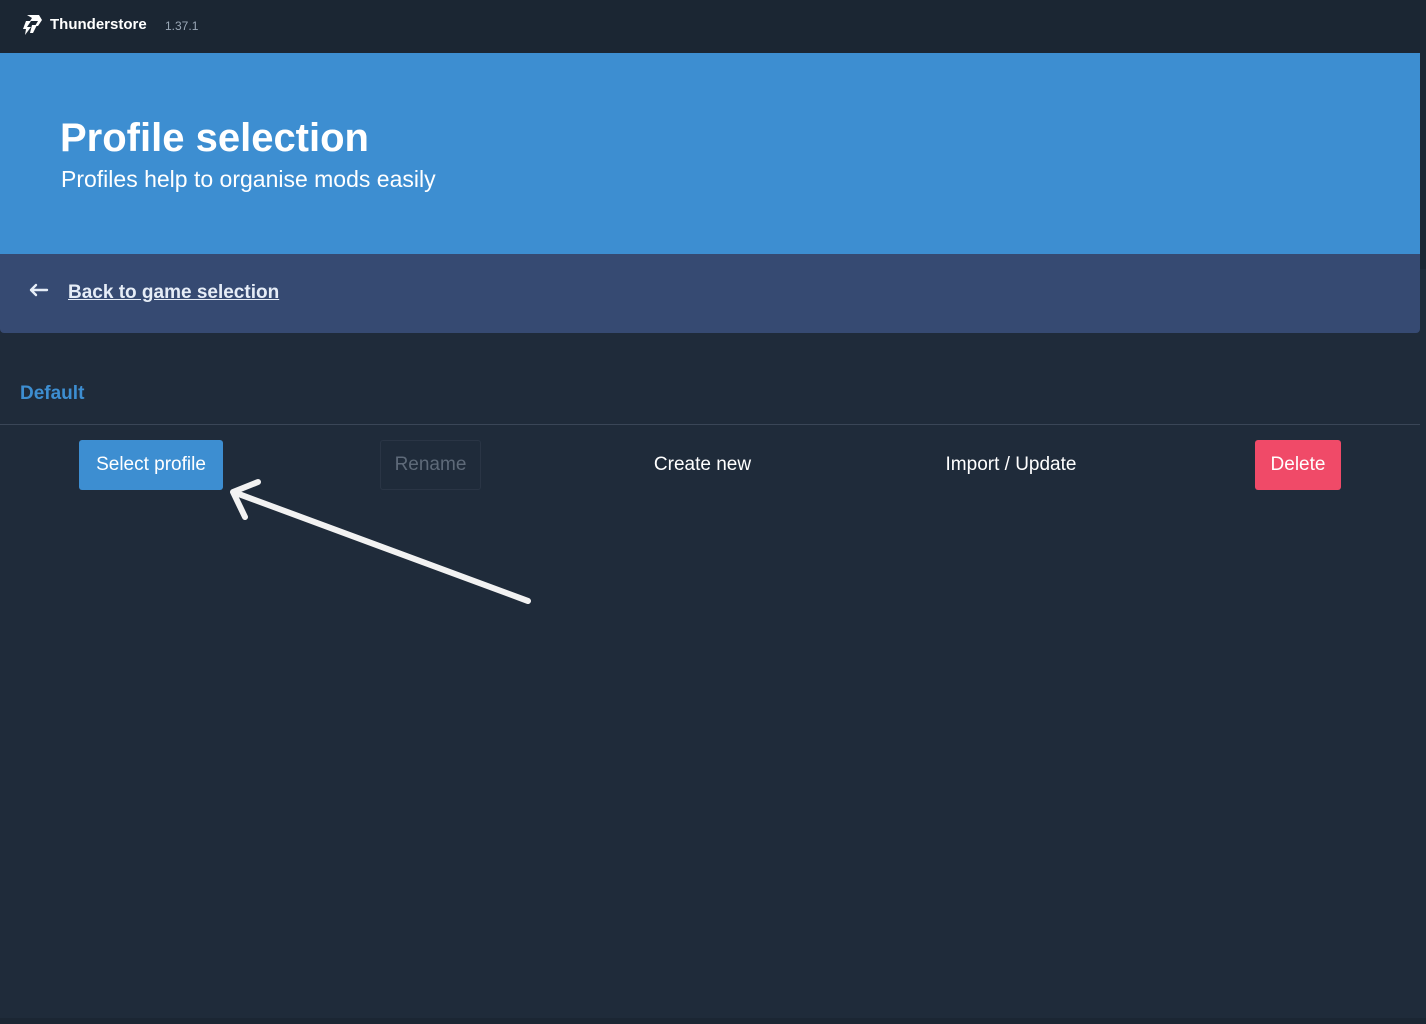 Image resolution: width=1426 pixels, height=1024 pixels. I want to click on thunderstore-logo-icon, so click(32, 25).